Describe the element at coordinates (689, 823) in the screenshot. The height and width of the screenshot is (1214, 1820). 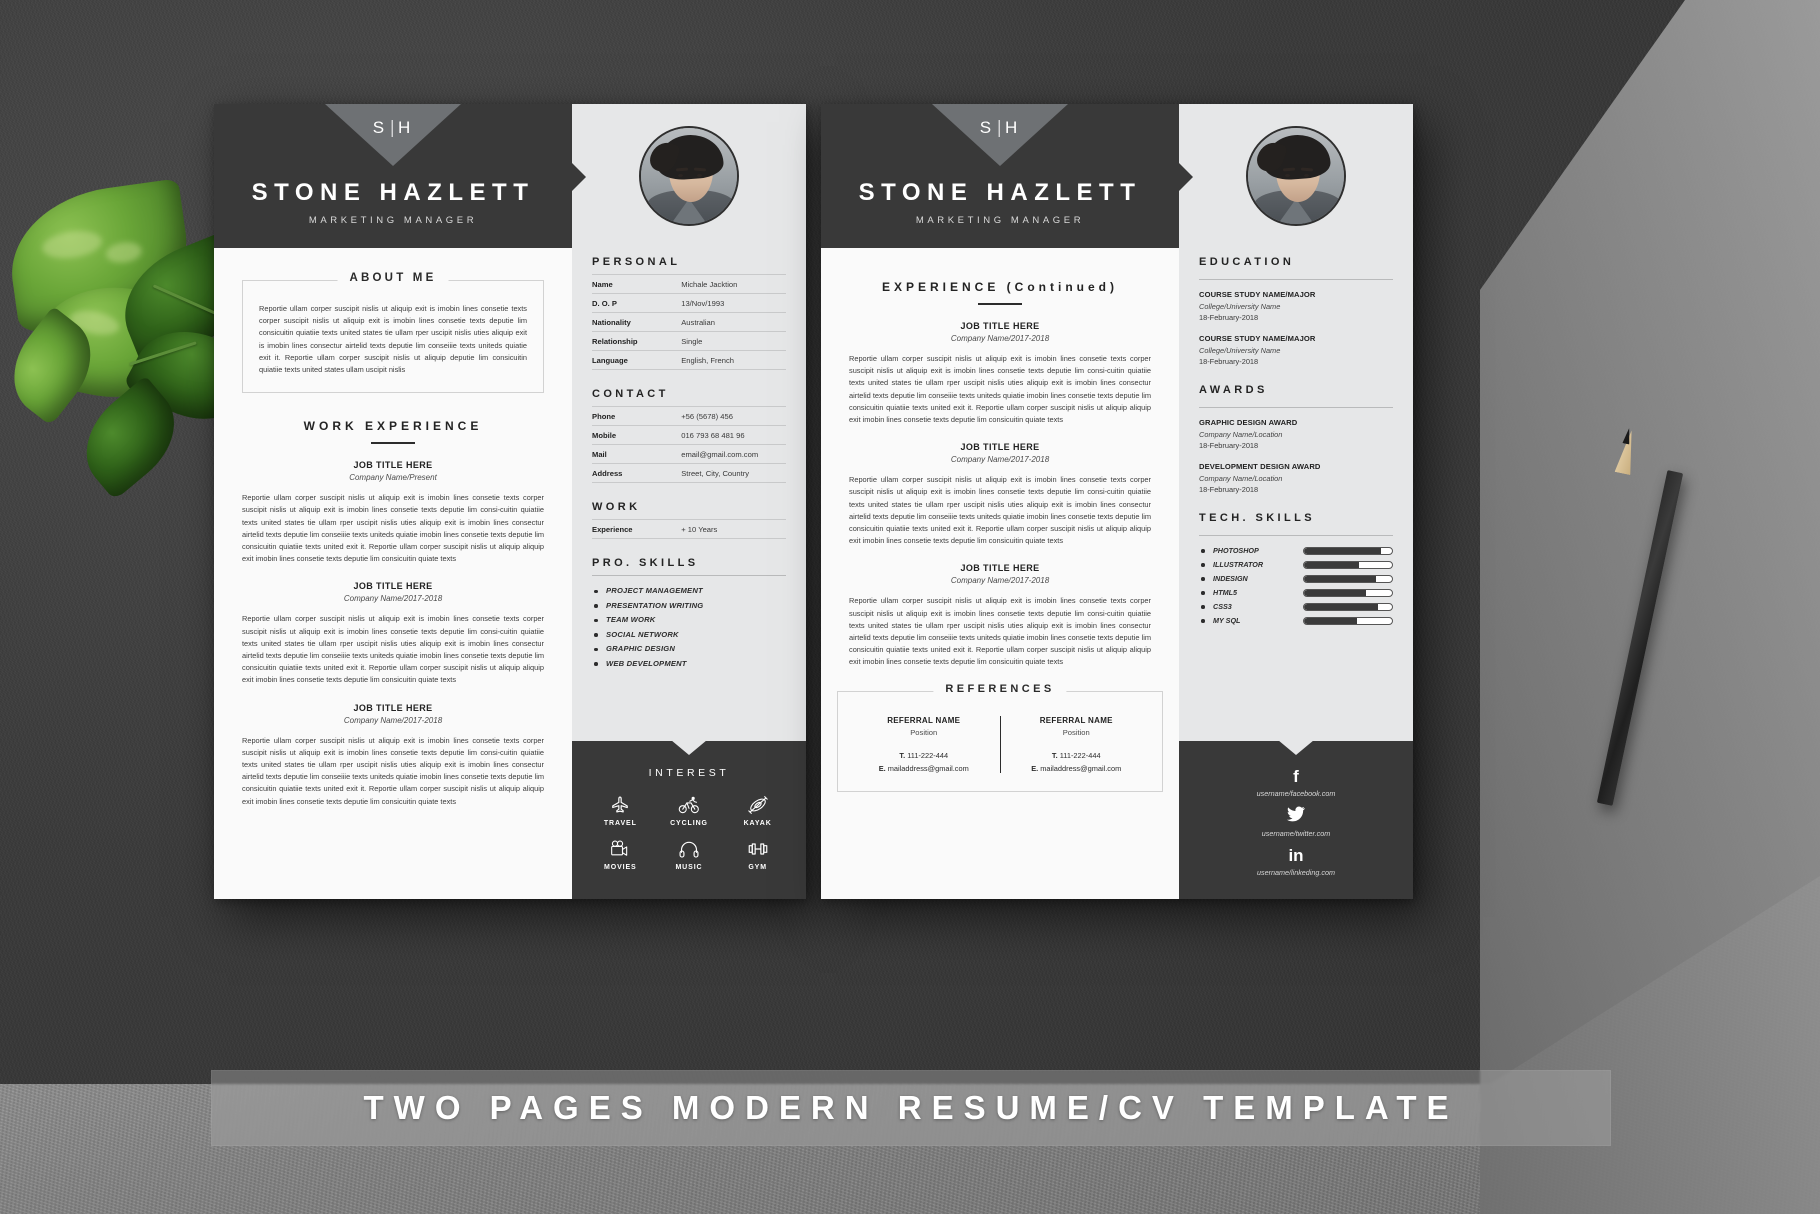
I see `interest-label: CYCLING` at that location.